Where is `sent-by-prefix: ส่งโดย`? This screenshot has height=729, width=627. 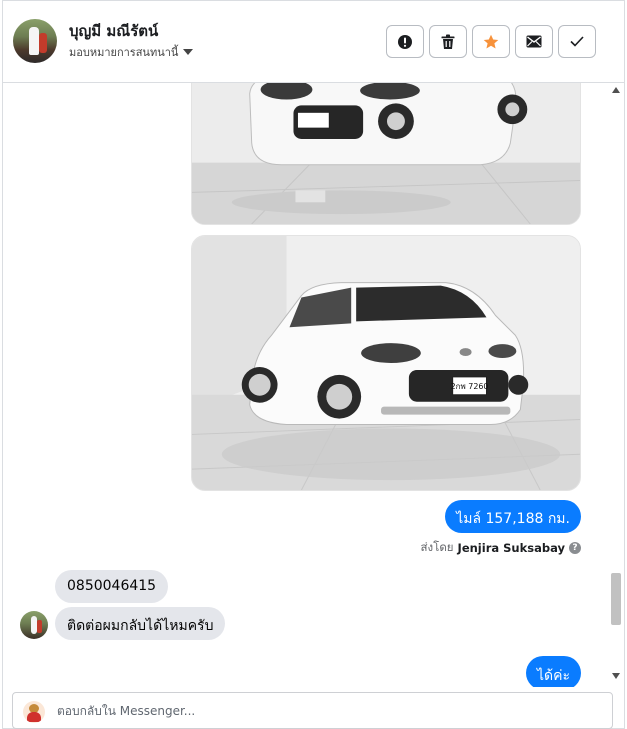
sent-by-prefix: ส่งโดย is located at coordinates (437, 547).